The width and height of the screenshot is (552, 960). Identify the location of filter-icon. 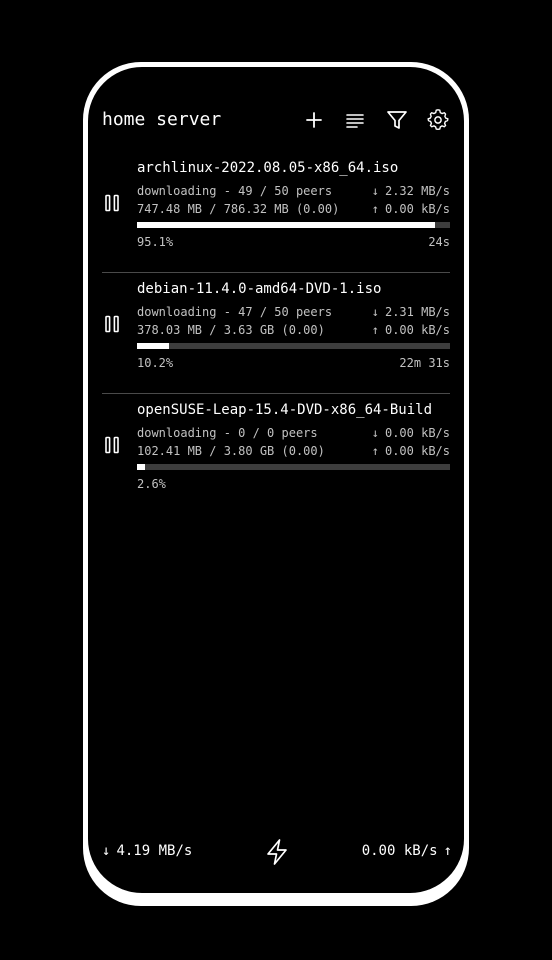
(397, 120).